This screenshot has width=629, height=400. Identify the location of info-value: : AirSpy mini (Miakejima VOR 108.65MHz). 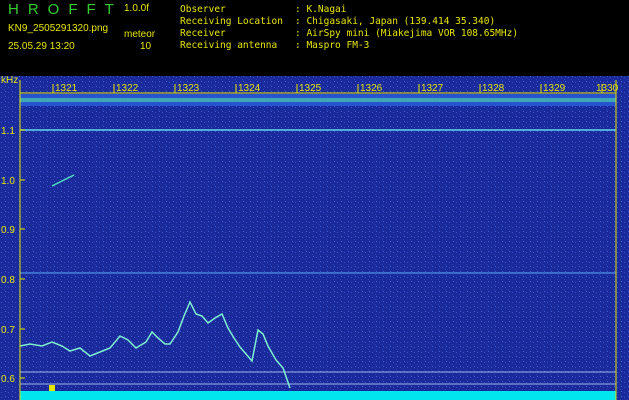
(407, 33).